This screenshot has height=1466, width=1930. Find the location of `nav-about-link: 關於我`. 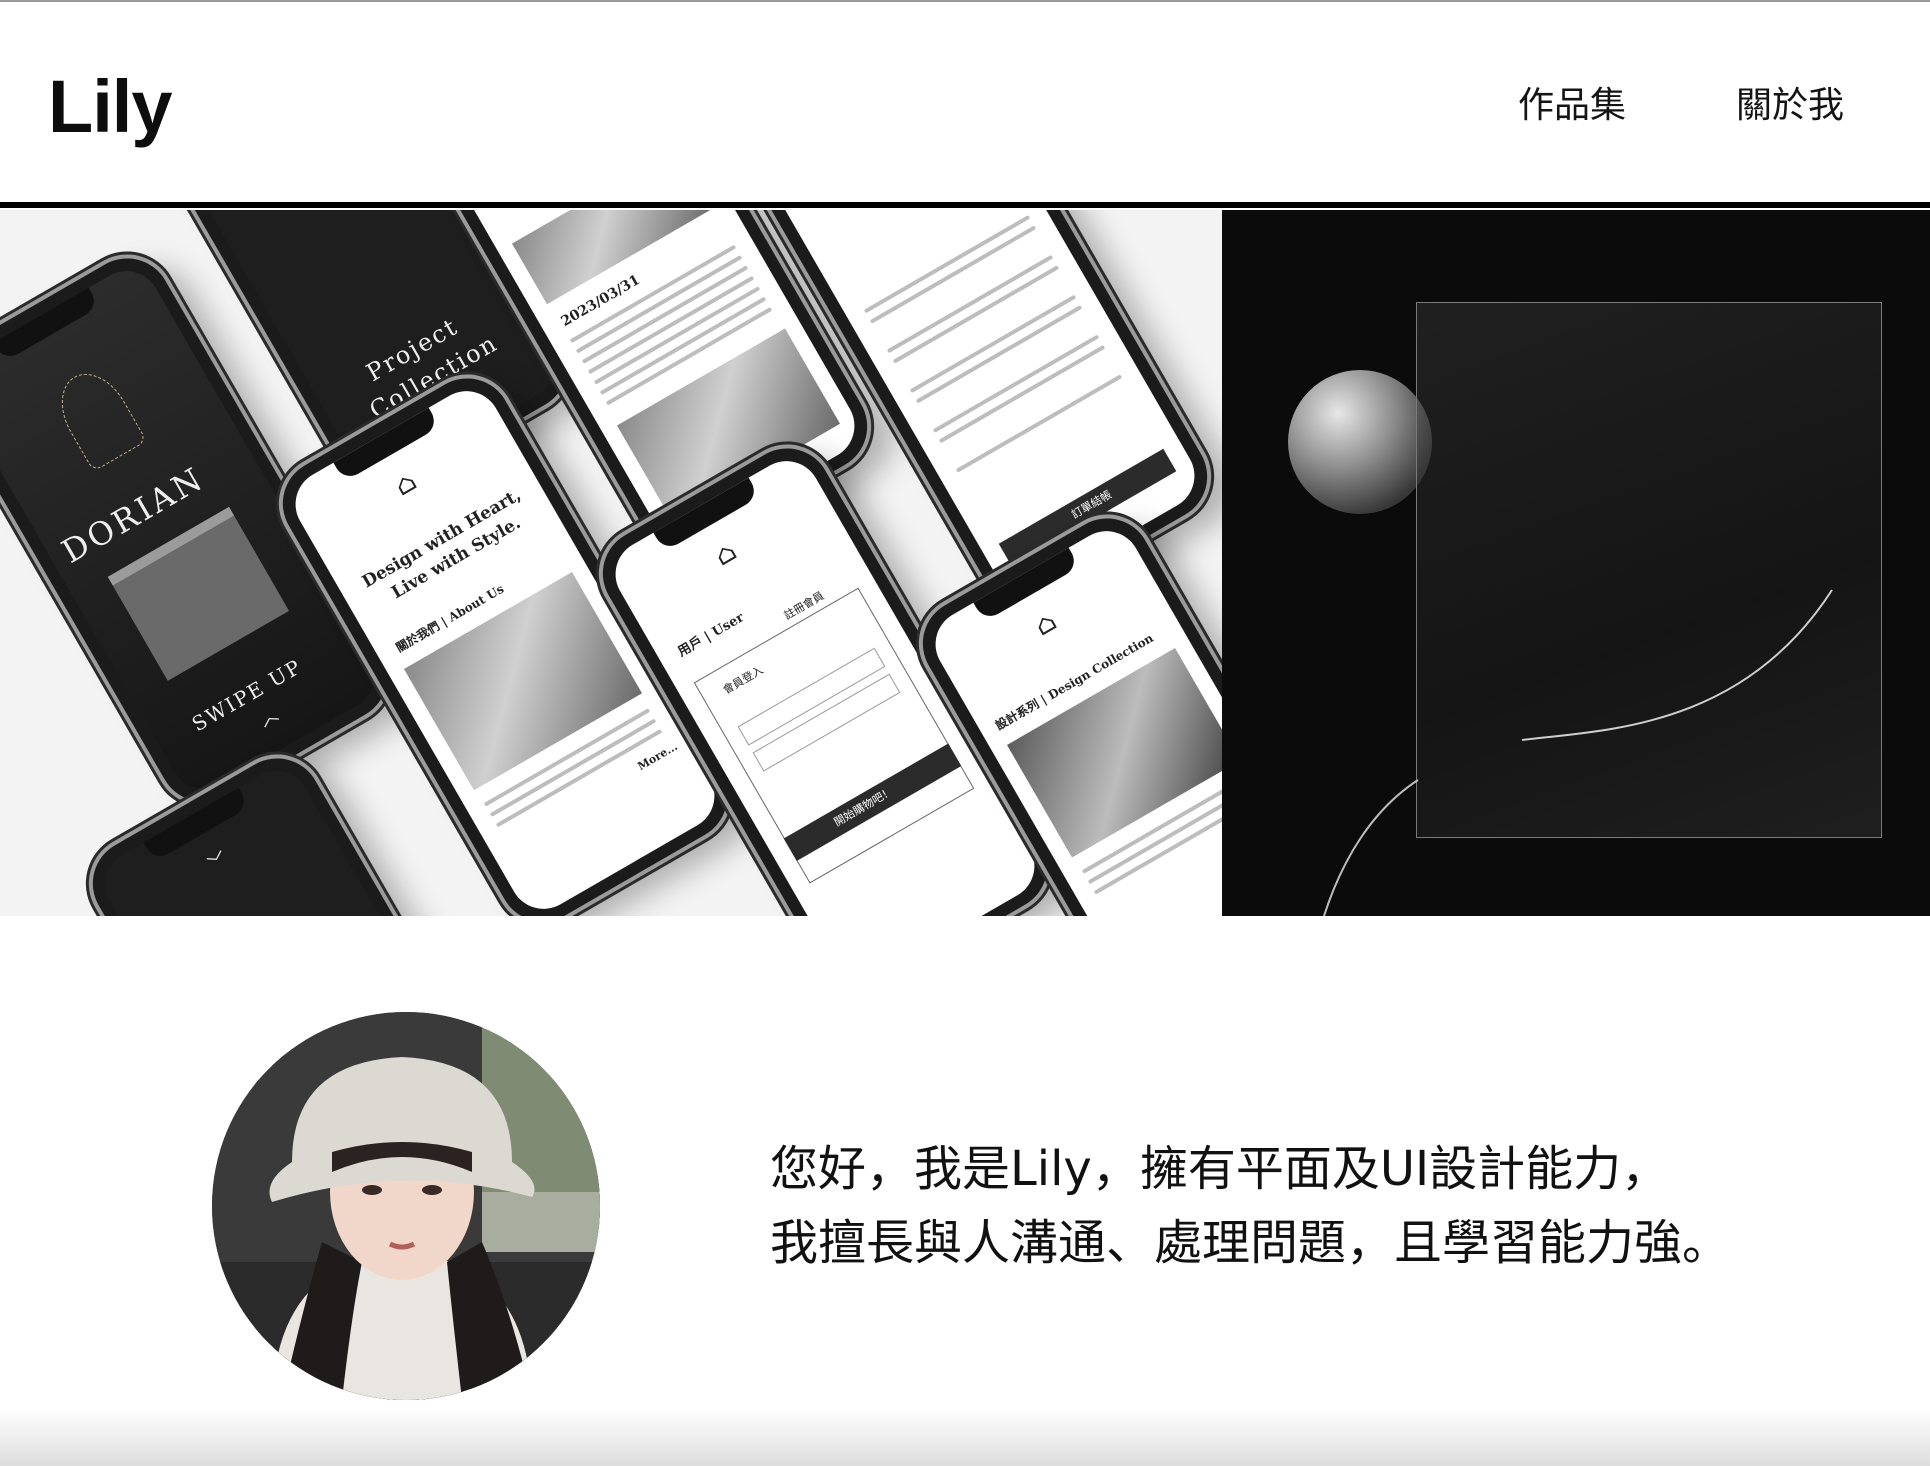

nav-about-link: 關於我 is located at coordinates (1790, 106).